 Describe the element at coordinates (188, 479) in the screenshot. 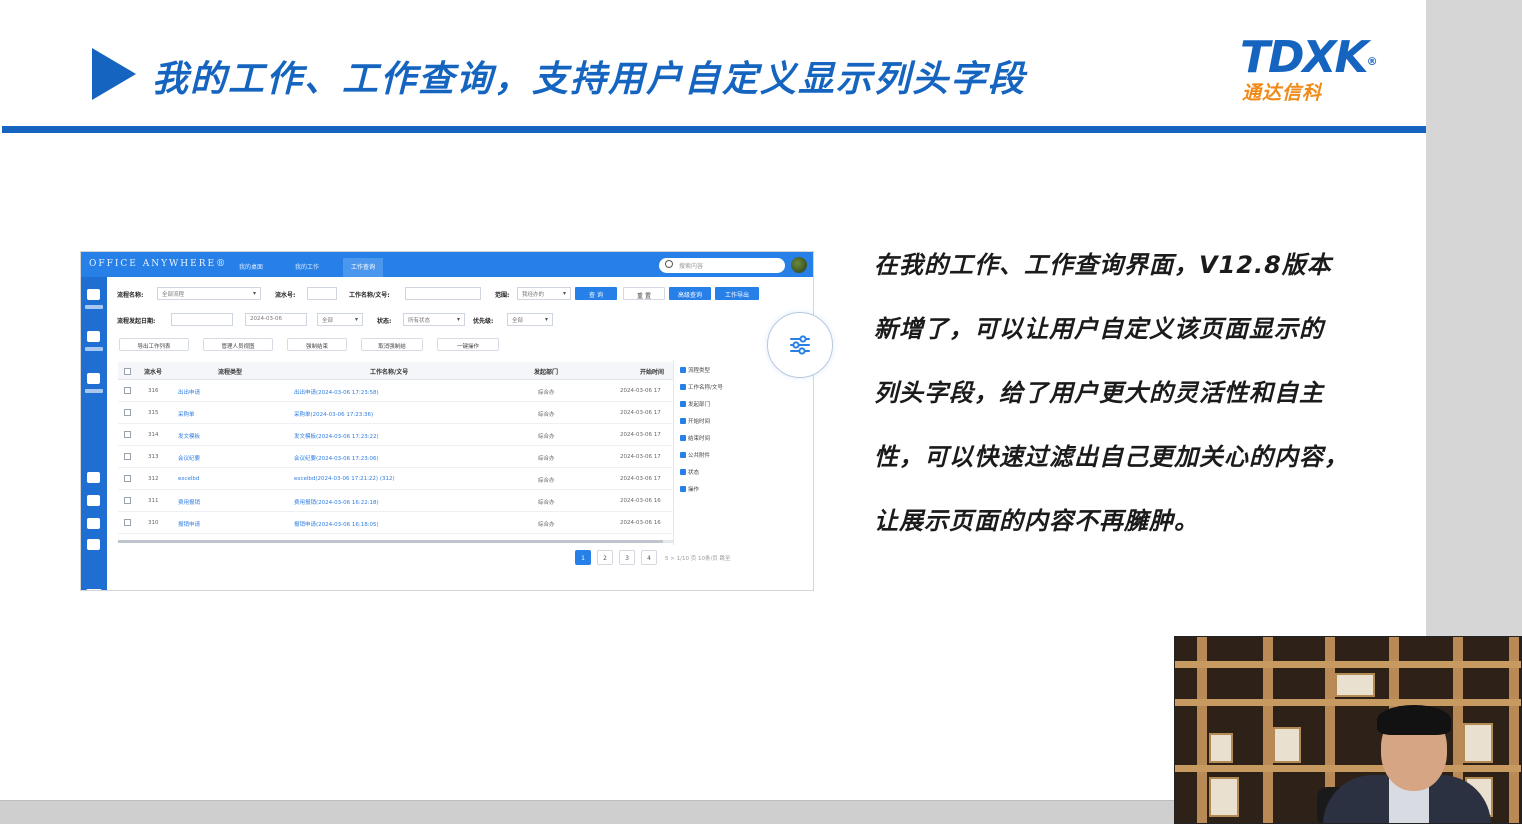

I see `cell-flow-type: excelbd` at that location.